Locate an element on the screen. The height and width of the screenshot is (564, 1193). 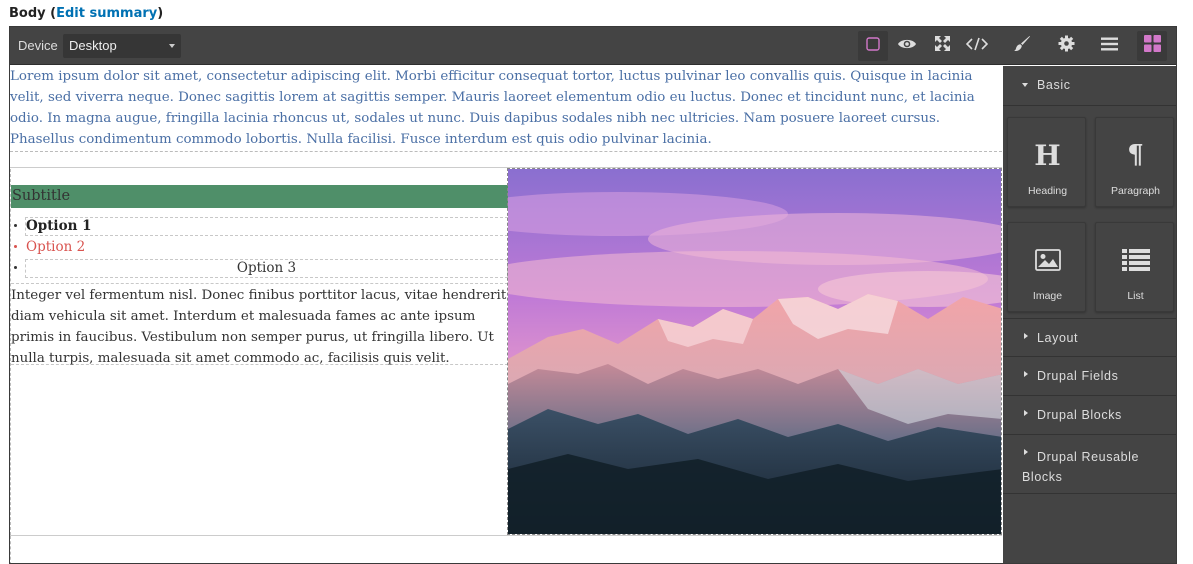
category-drupal-reusable-blocks: Drupal Reusable Blocks is located at coordinates (1089, 464).